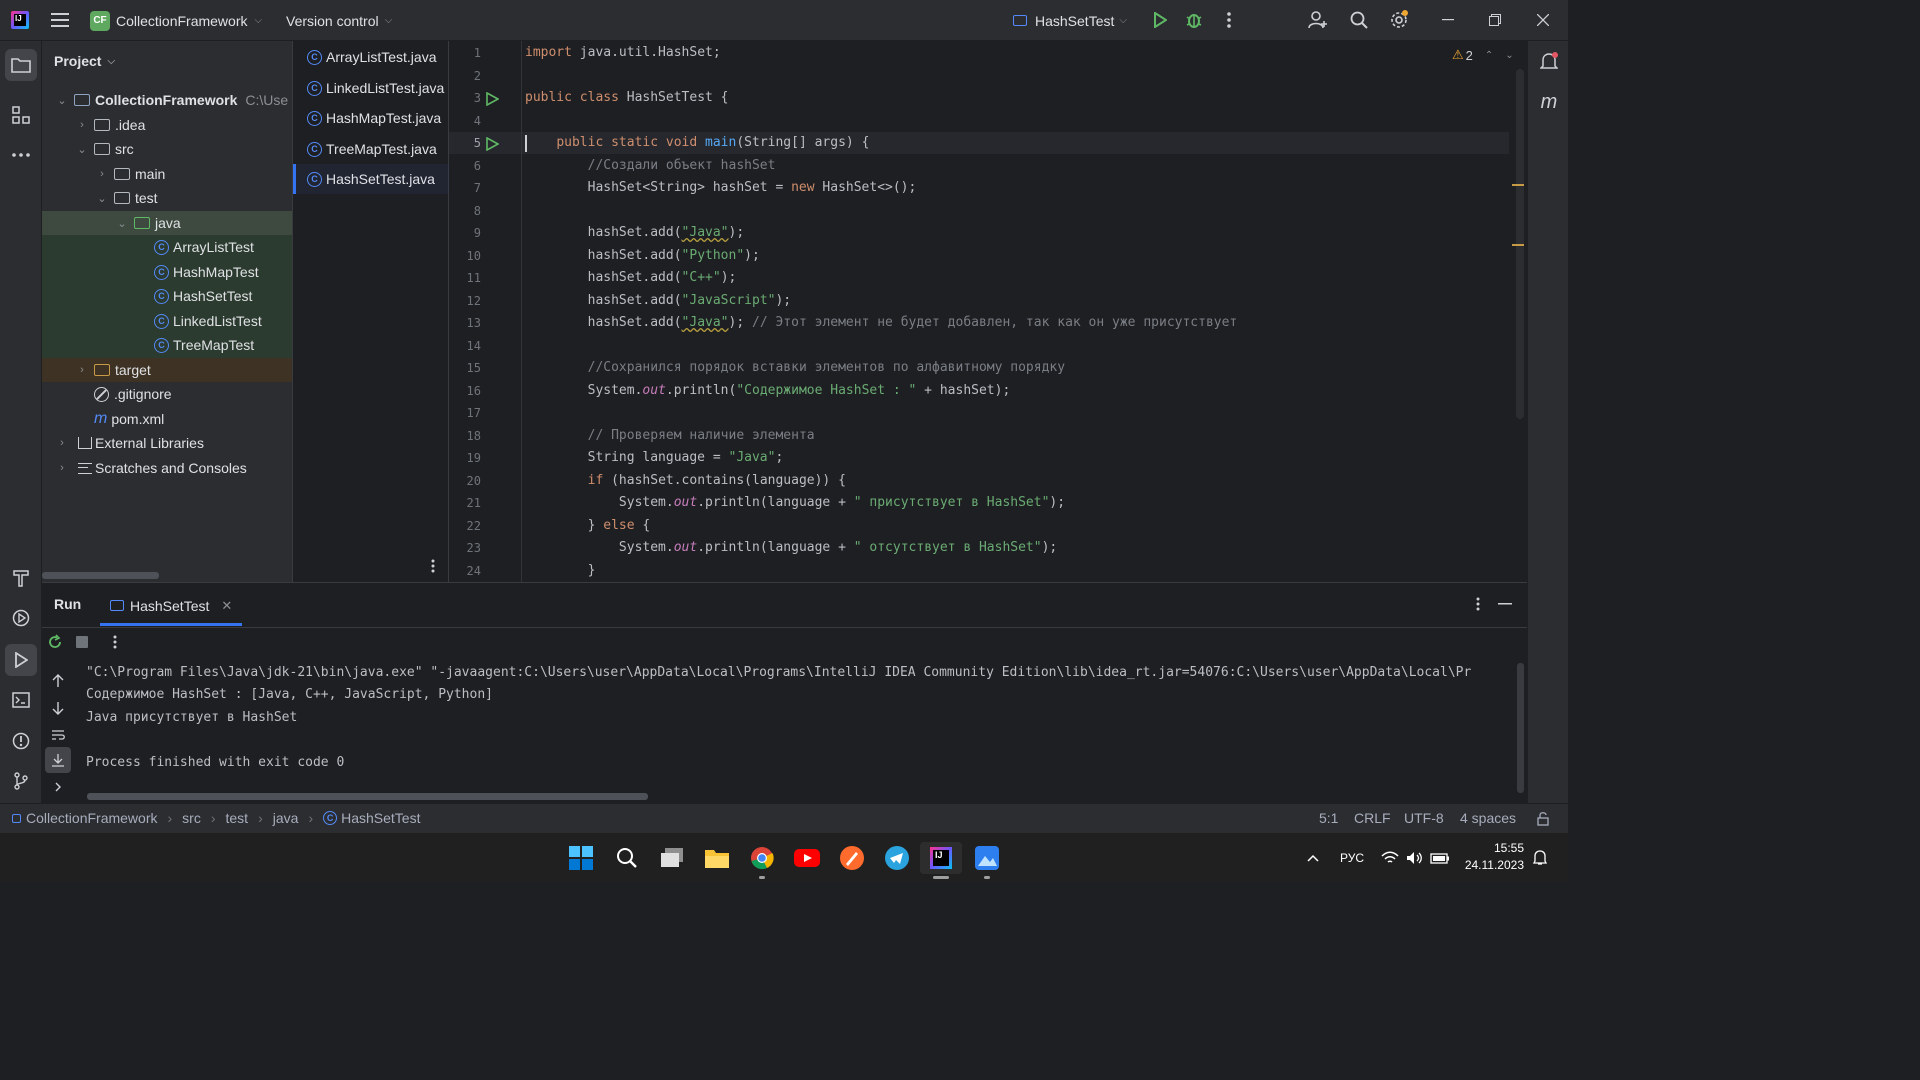 This screenshot has width=1920, height=1080. Describe the element at coordinates (1495, 20) in the screenshot. I see `maximize-icon` at that location.